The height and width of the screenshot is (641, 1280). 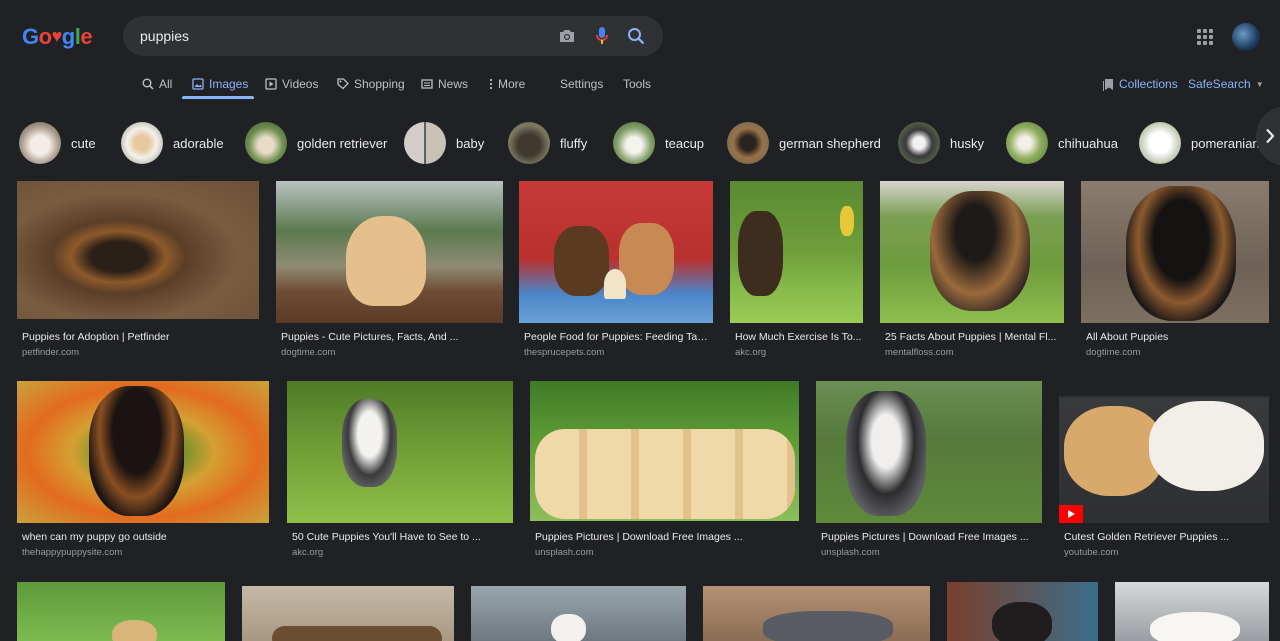 What do you see at coordinates (72, 552) in the screenshot?
I see `result-source: thehappypuppysite.com` at bounding box center [72, 552].